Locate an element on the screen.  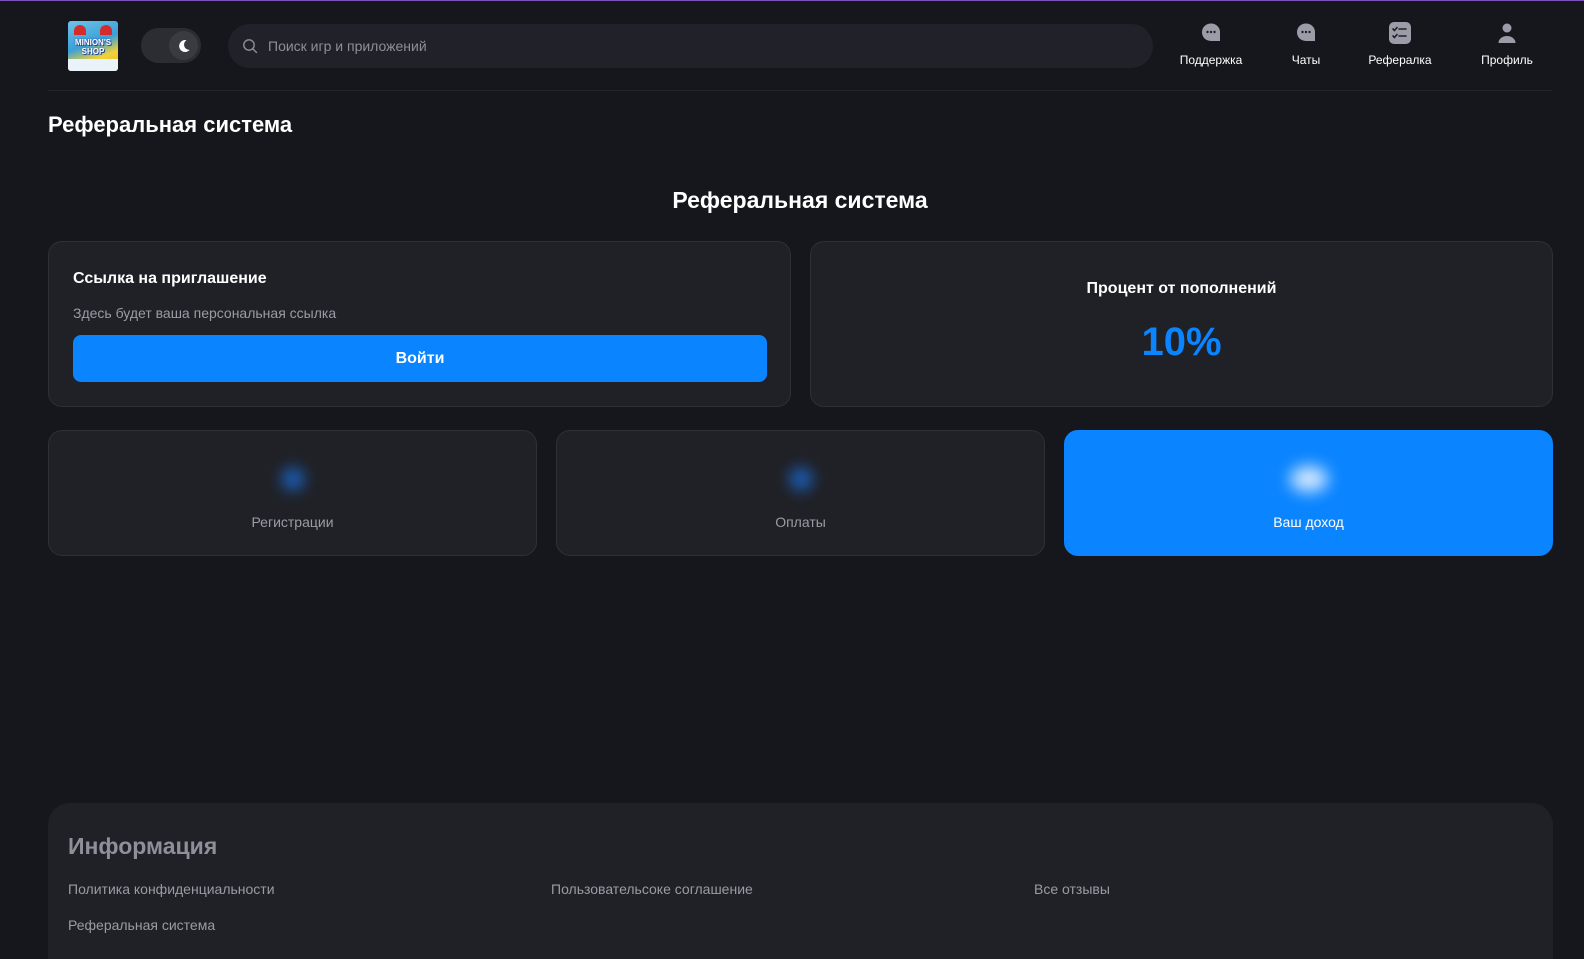
checklist-icon is located at coordinates (1400, 33).